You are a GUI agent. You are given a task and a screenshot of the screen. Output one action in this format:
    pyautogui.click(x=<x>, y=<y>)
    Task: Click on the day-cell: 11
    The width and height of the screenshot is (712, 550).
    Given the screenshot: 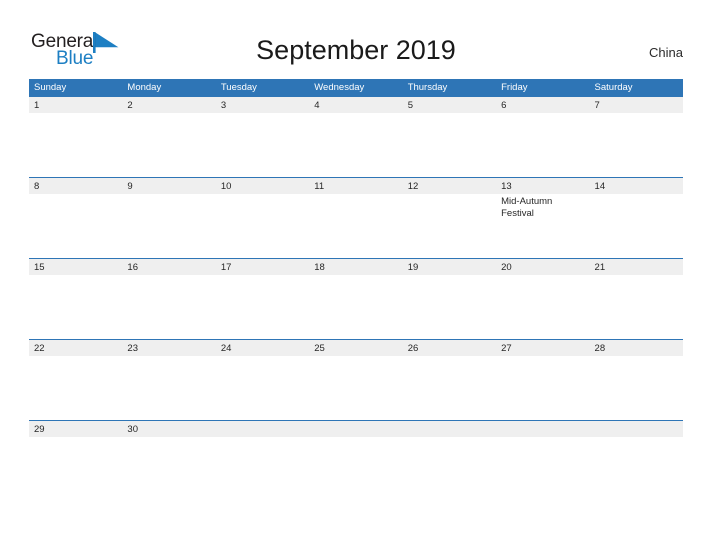 What is the action you would take?
    pyautogui.click(x=355, y=218)
    